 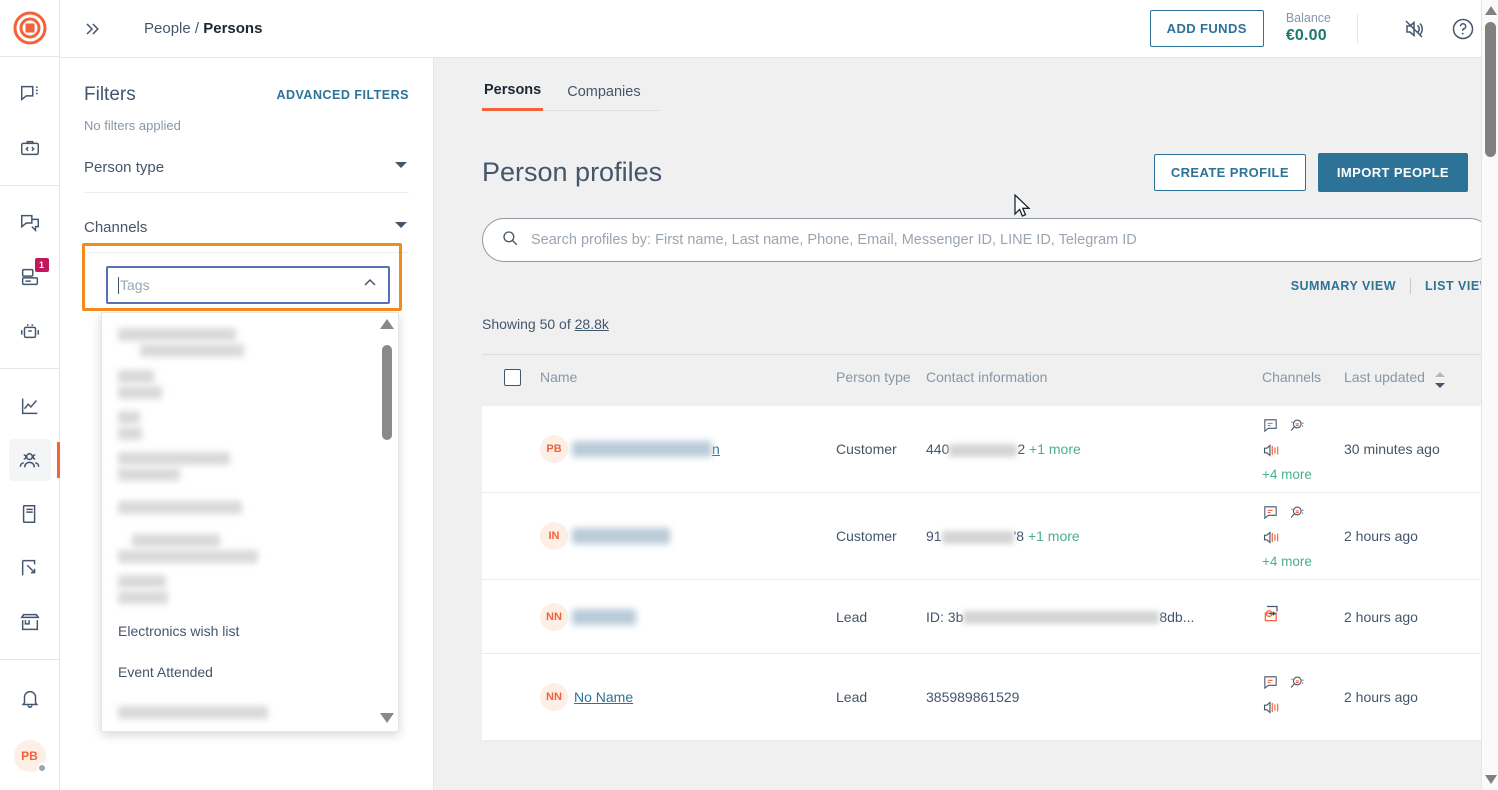 I want to click on cell-name: NN, so click(x=688, y=616).